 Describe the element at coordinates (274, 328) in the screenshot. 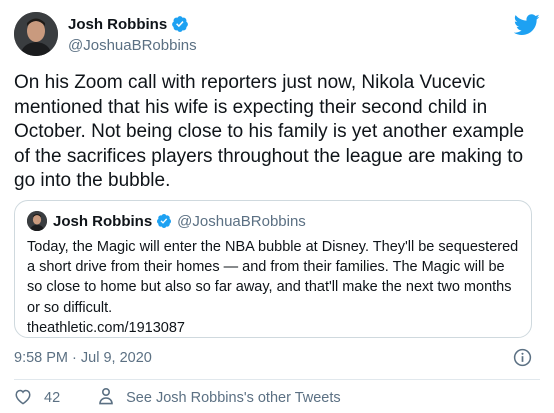

I see `quoted-tweet-link: theathletic.com/1913087` at that location.